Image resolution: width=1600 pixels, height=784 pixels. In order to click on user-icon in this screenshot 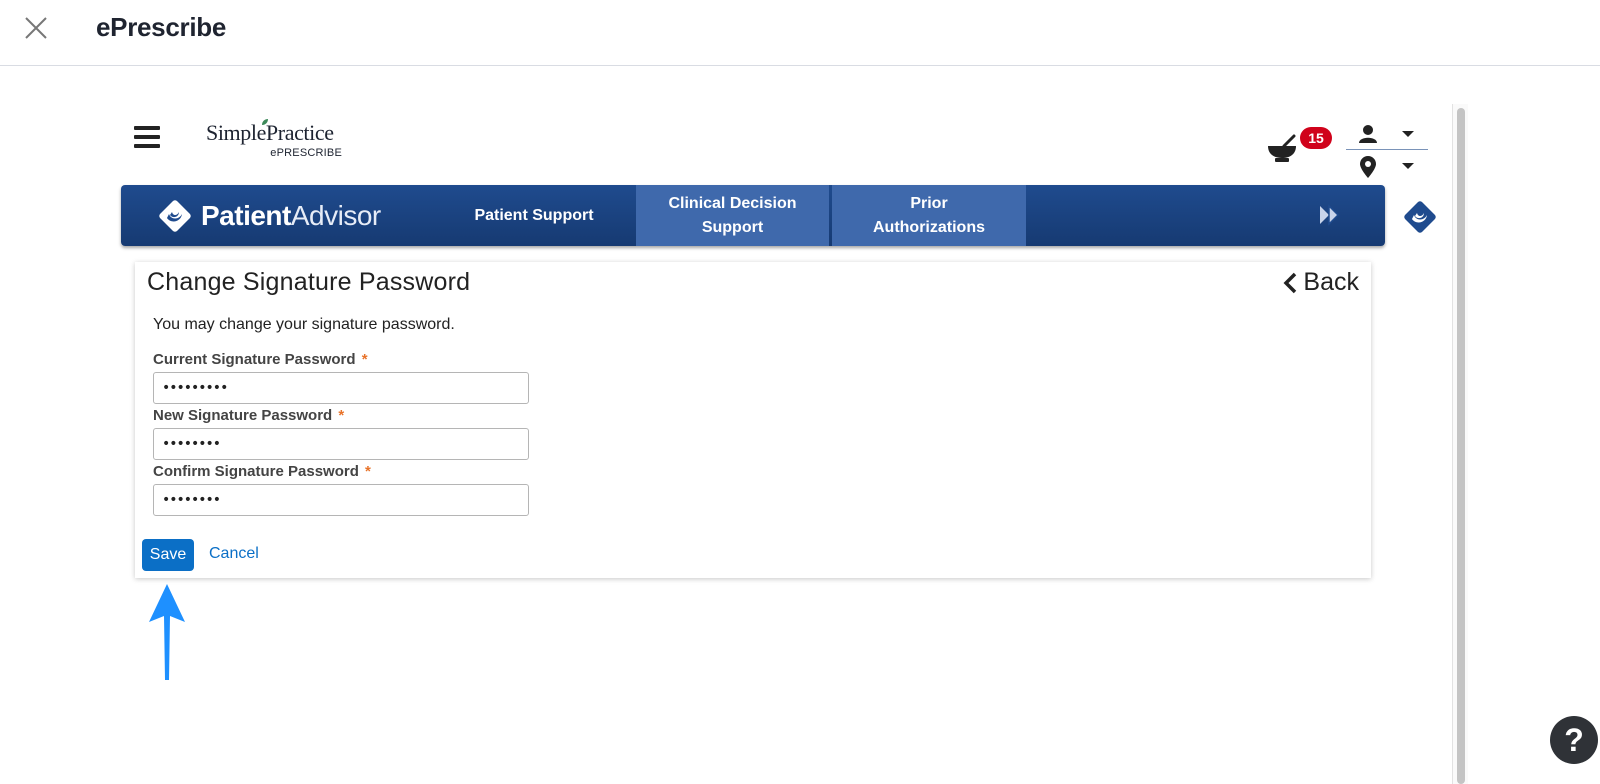, I will do `click(1368, 134)`.